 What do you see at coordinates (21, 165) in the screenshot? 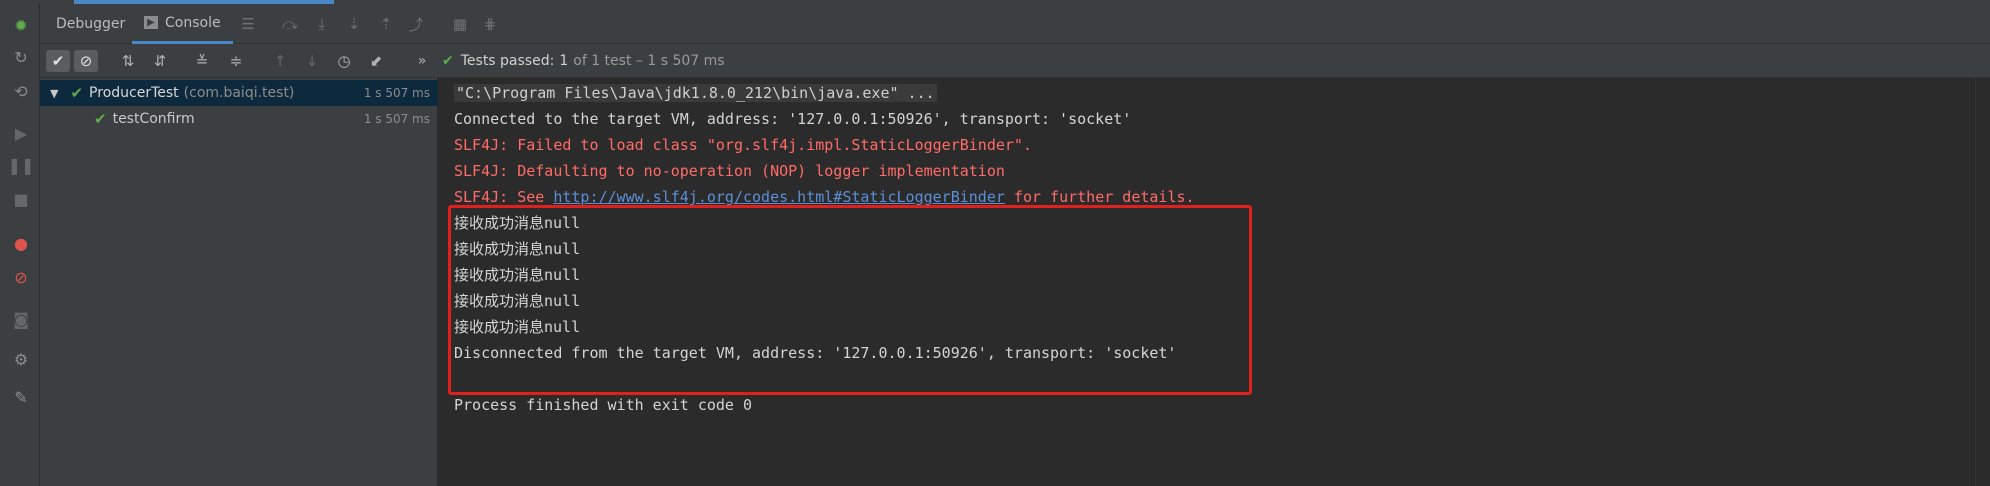
I see `pause-icon: ❚❚` at bounding box center [21, 165].